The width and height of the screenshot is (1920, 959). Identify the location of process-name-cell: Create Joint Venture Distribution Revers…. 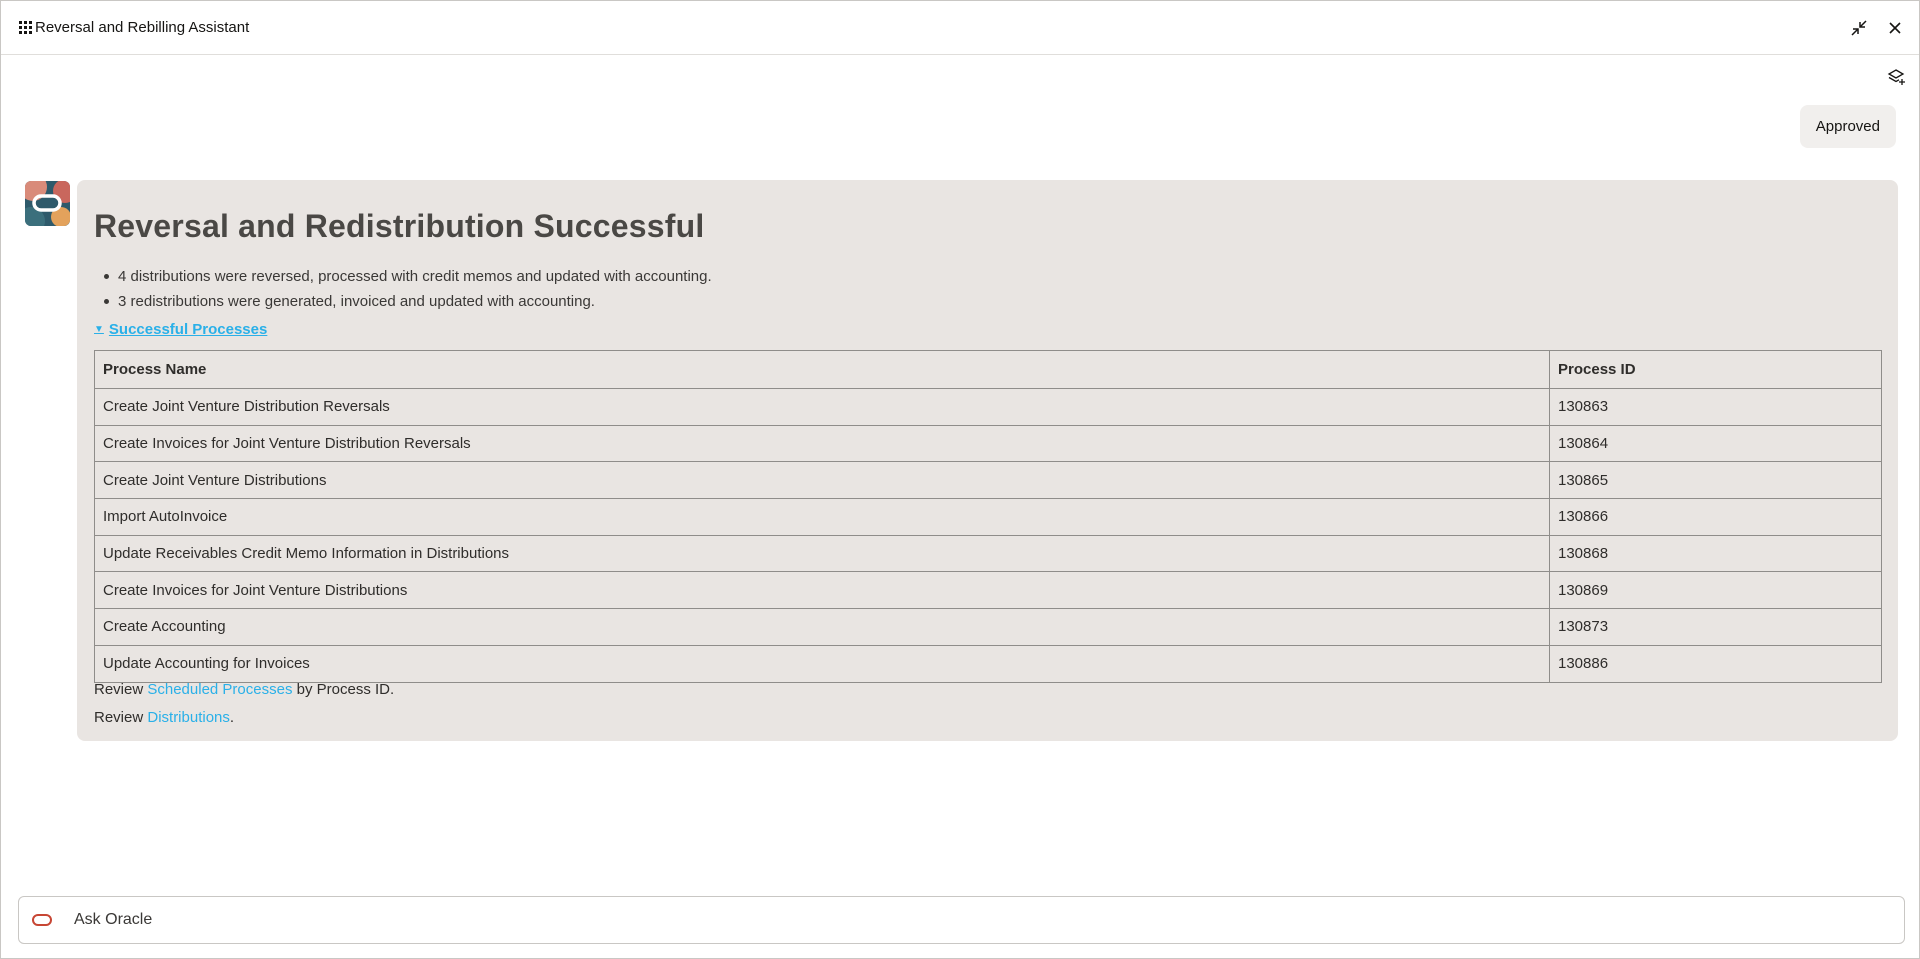
(822, 407).